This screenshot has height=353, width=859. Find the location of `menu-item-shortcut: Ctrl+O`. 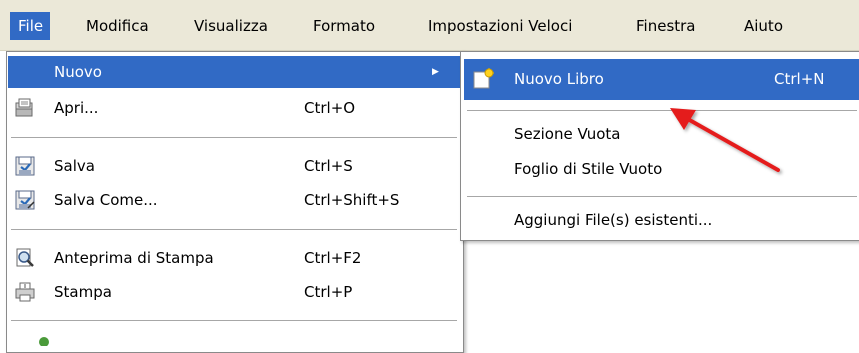

menu-item-shortcut: Ctrl+O is located at coordinates (330, 108).